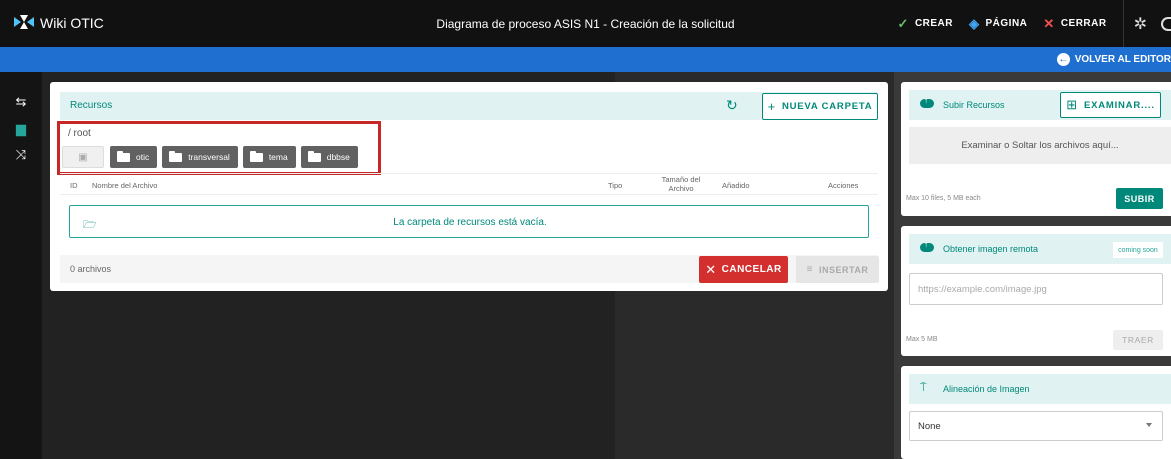  I want to click on insert-button: ≡ INSERTAR, so click(837, 269).